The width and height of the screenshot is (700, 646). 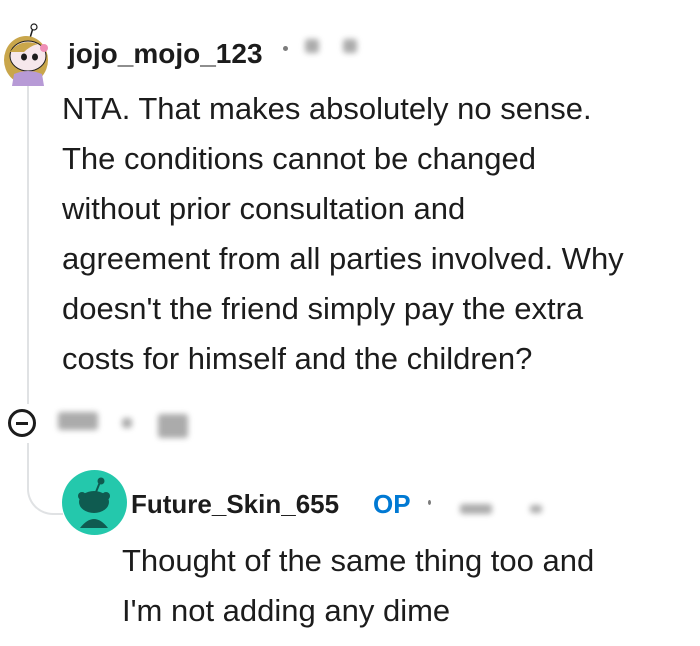 I want to click on thread-line, so click(x=28, y=245).